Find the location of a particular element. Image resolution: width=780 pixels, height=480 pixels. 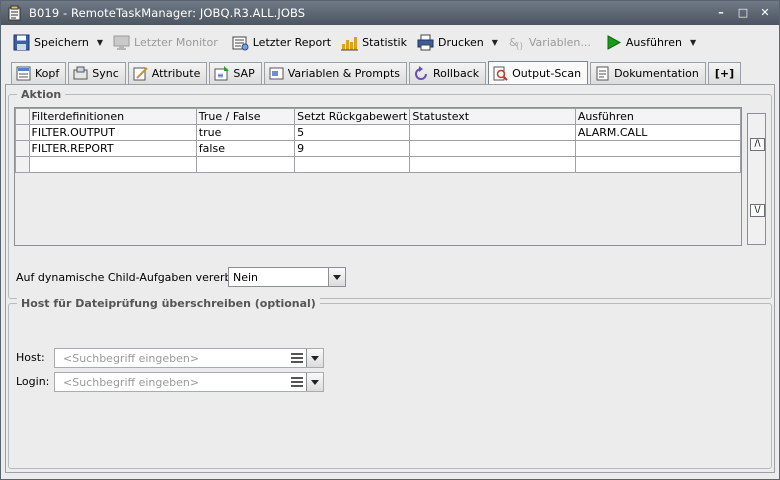

tab-variables-prompts: Variablen & Prompts is located at coordinates (335, 73).